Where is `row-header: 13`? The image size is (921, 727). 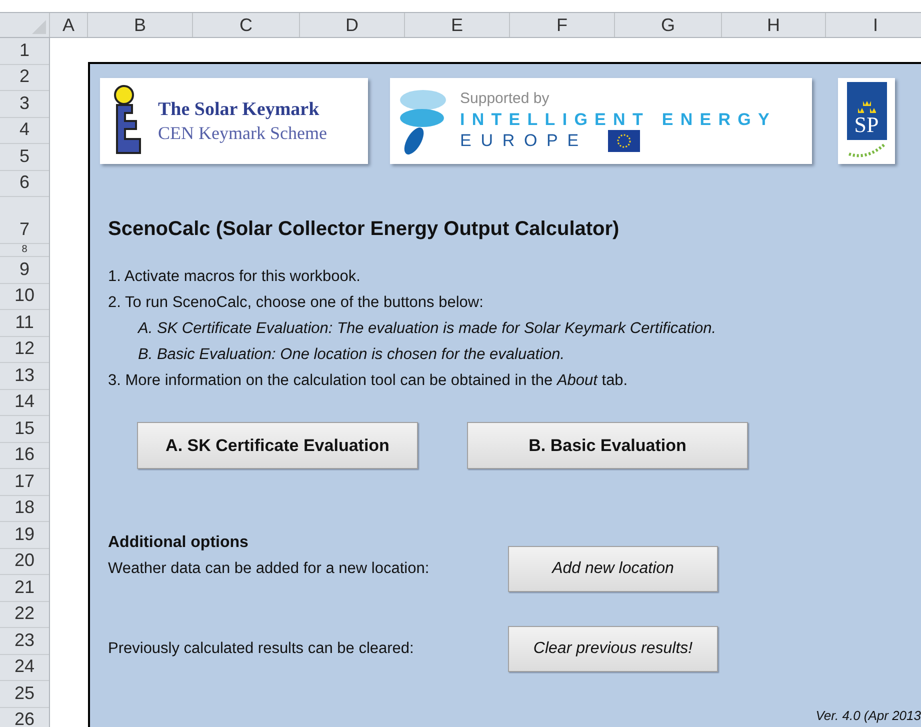 row-header: 13 is located at coordinates (24, 376).